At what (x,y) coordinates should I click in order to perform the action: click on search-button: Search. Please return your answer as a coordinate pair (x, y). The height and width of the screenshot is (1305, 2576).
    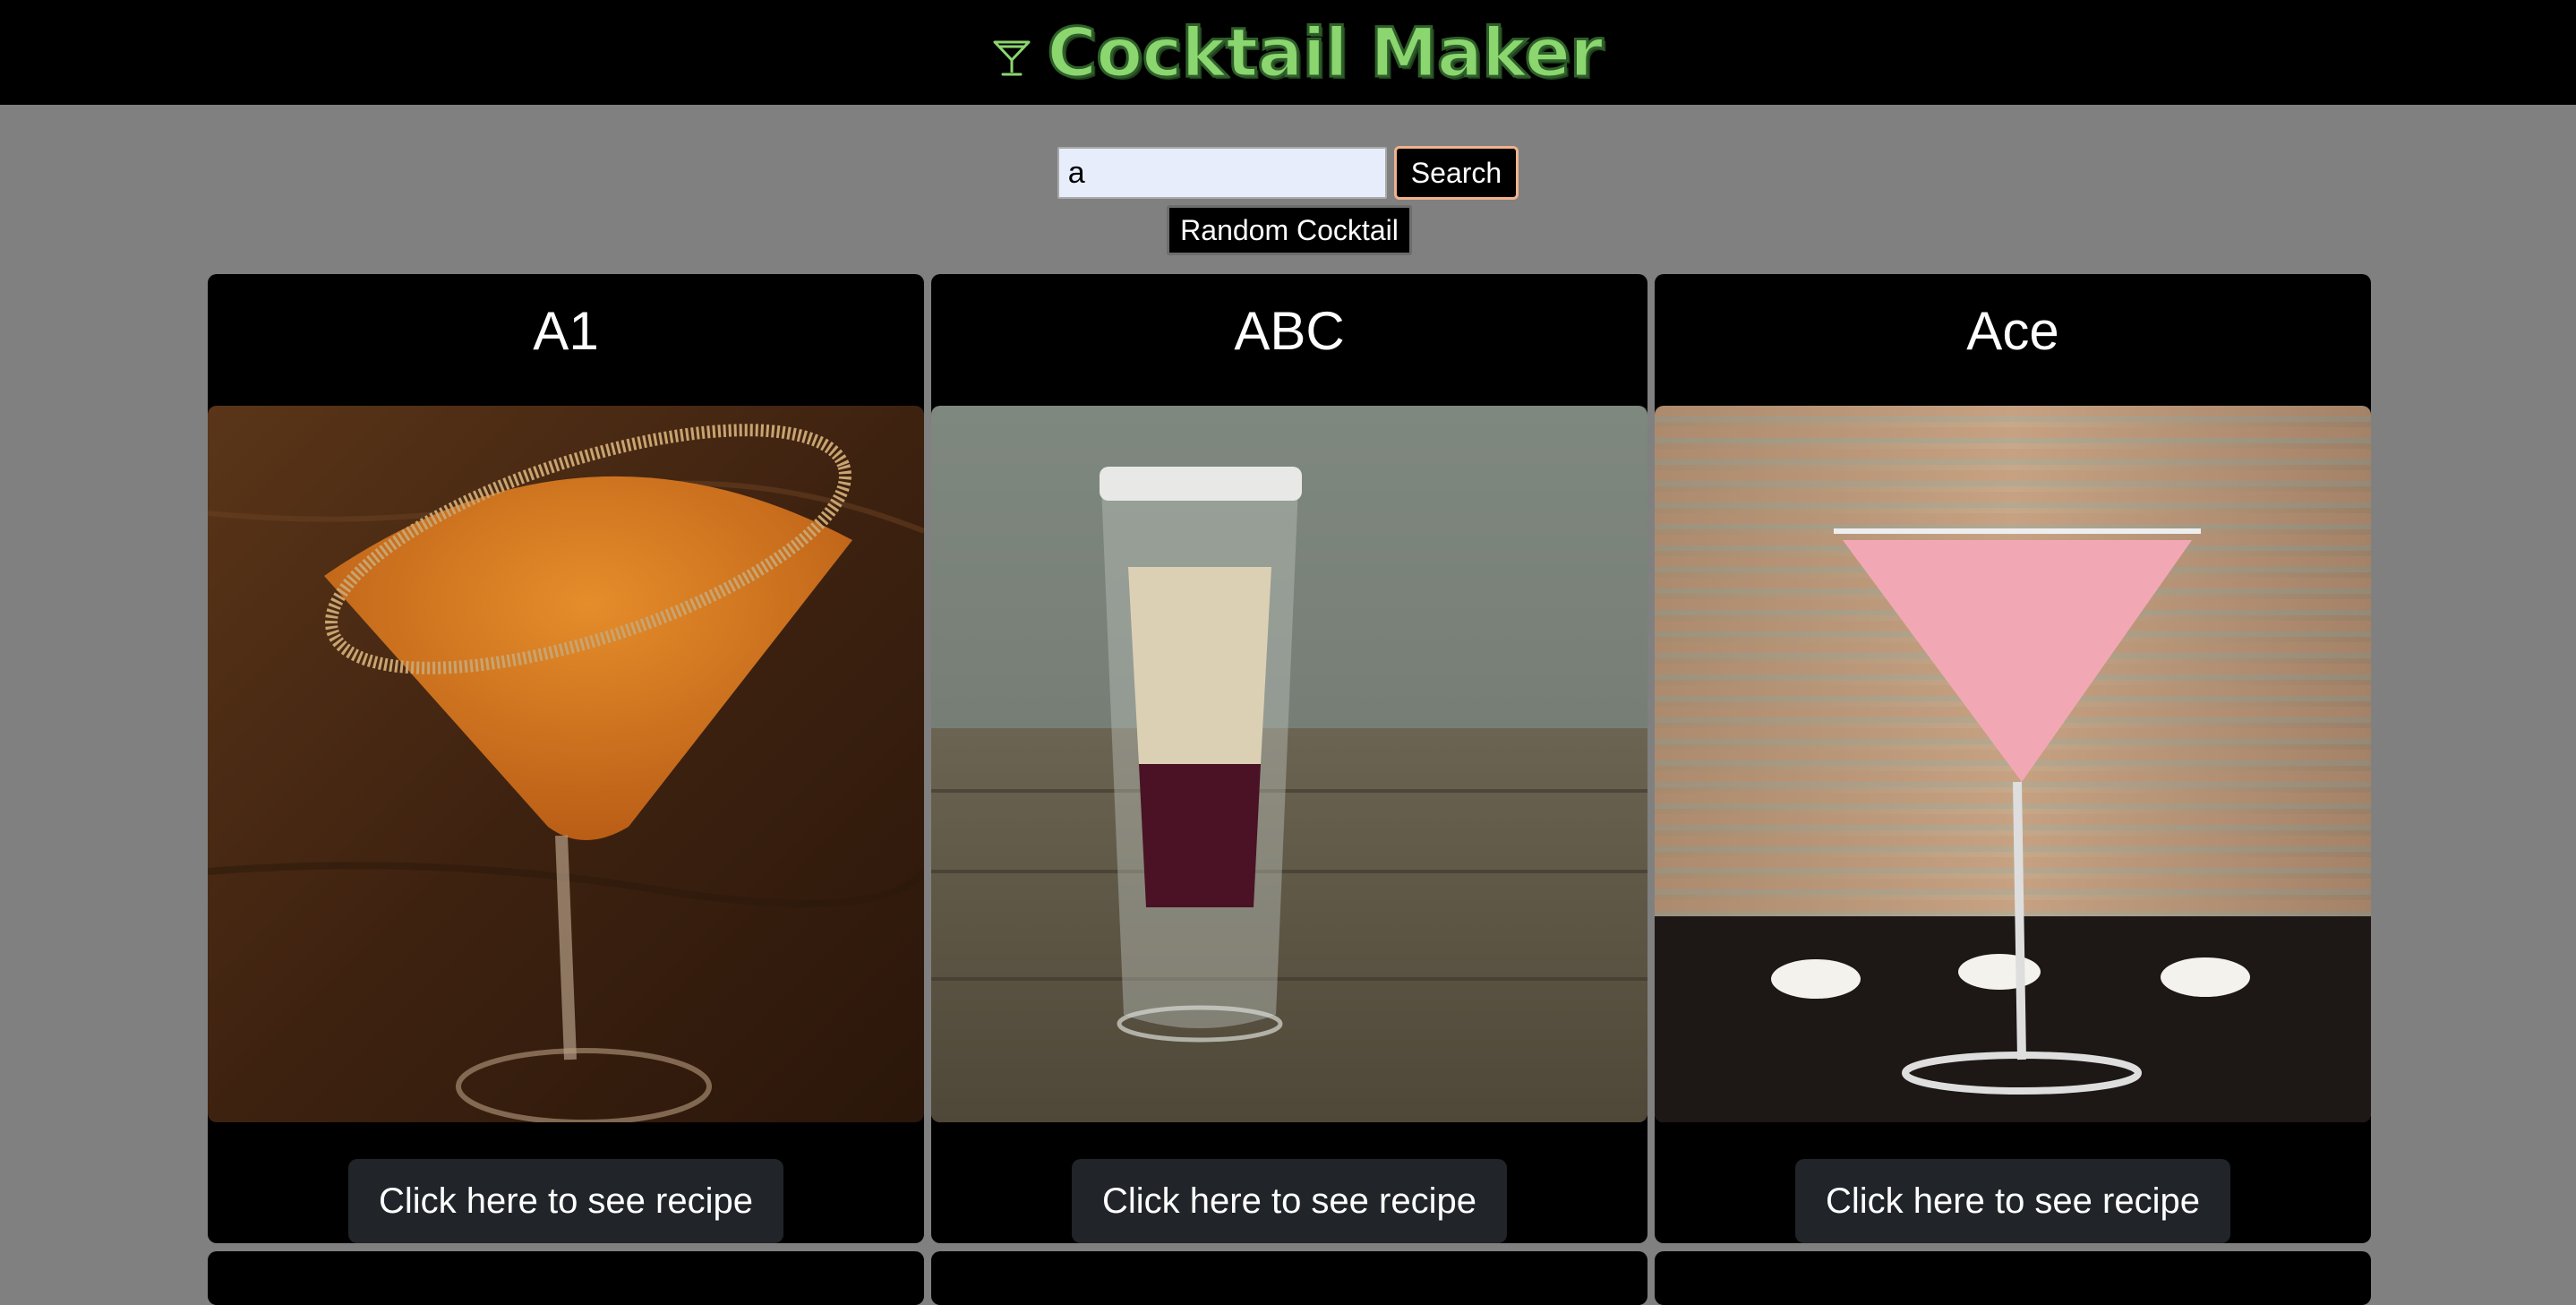
    Looking at the image, I should click on (1456, 173).